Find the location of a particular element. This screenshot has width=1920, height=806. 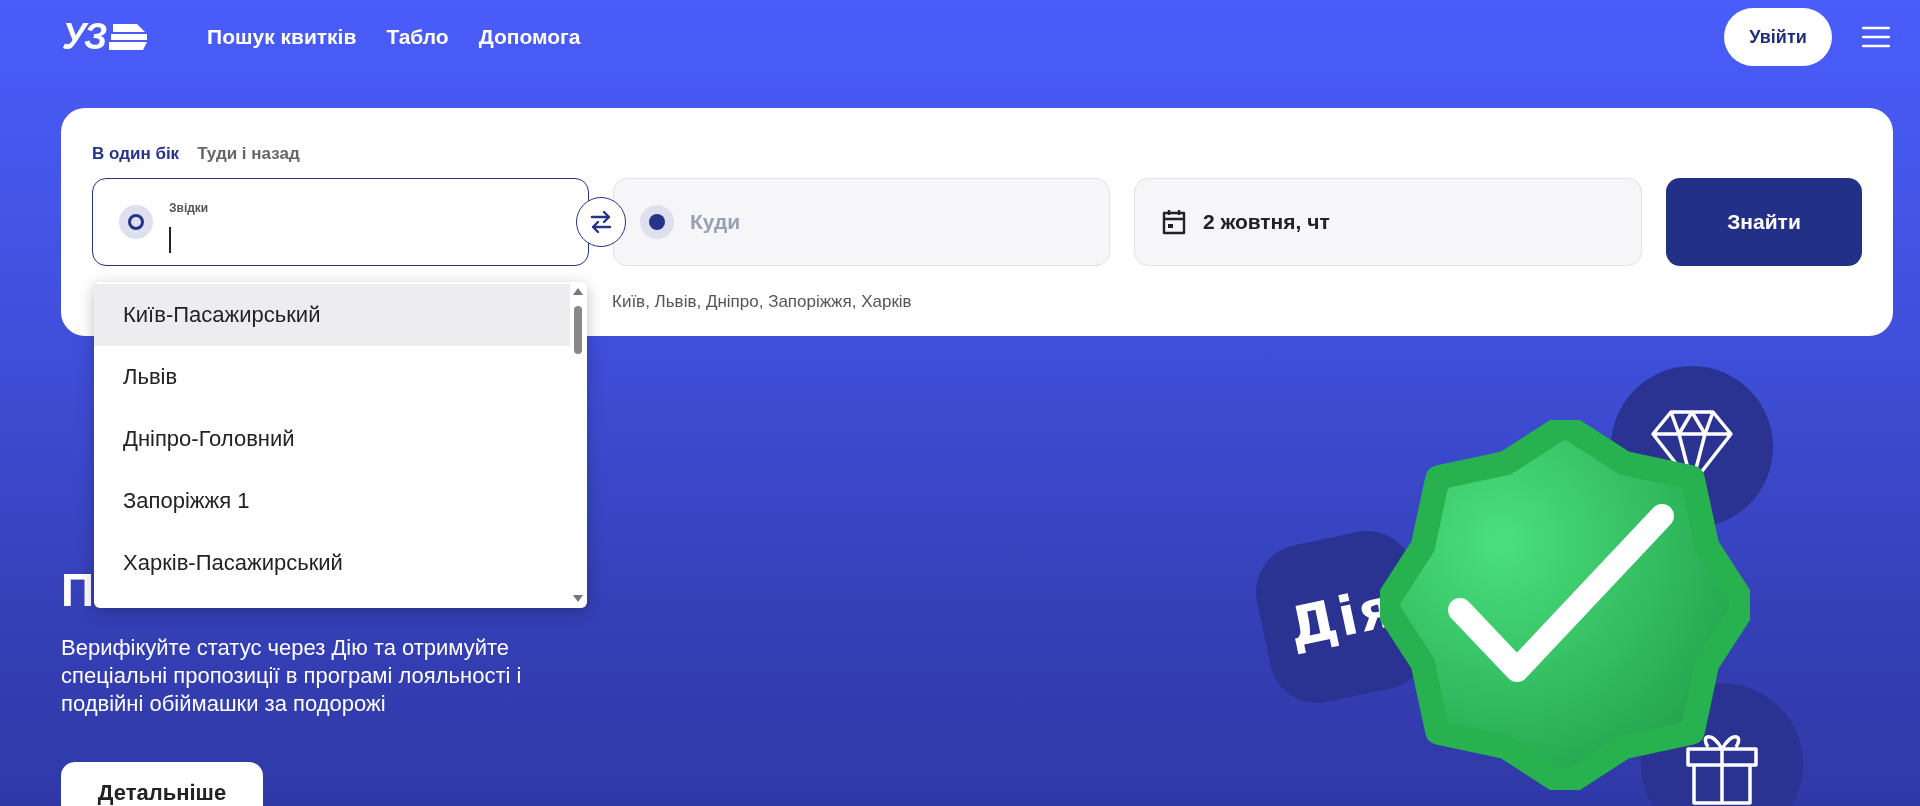

scroll-up-icon is located at coordinates (578, 291).